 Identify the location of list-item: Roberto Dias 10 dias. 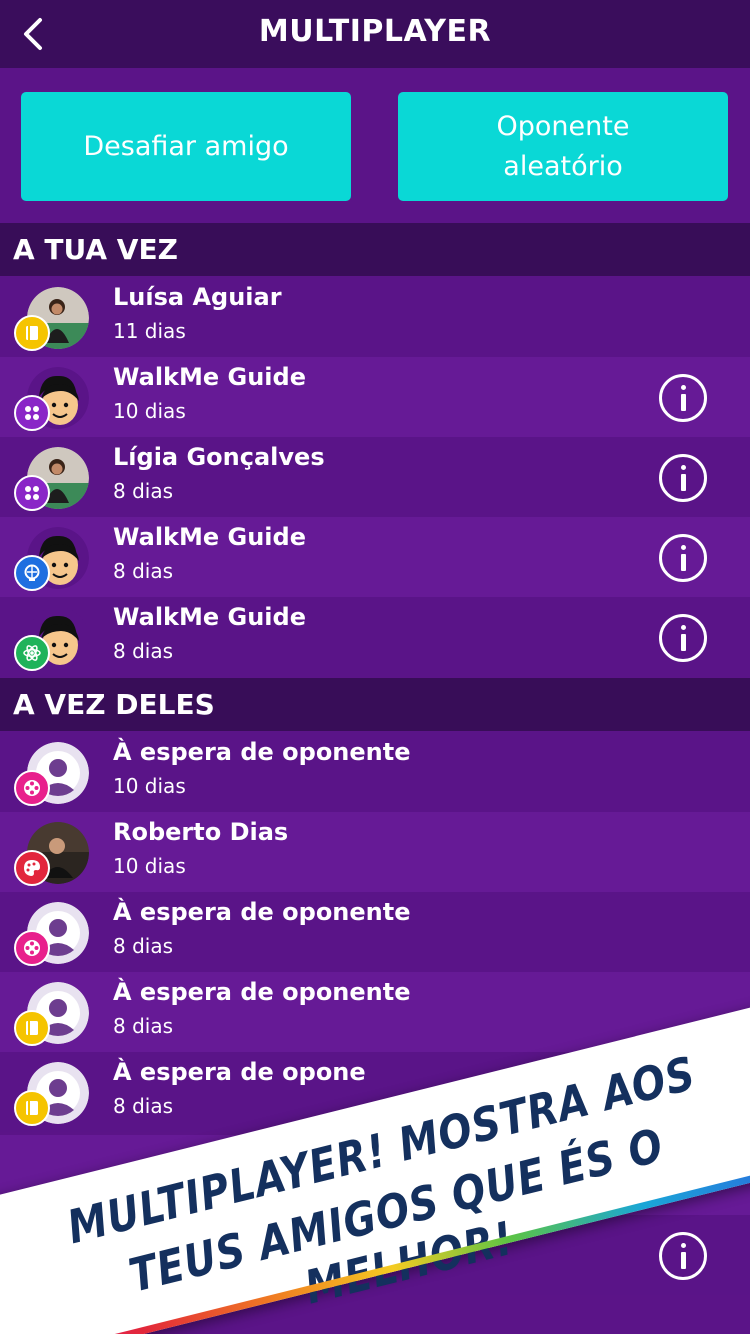
(375, 852).